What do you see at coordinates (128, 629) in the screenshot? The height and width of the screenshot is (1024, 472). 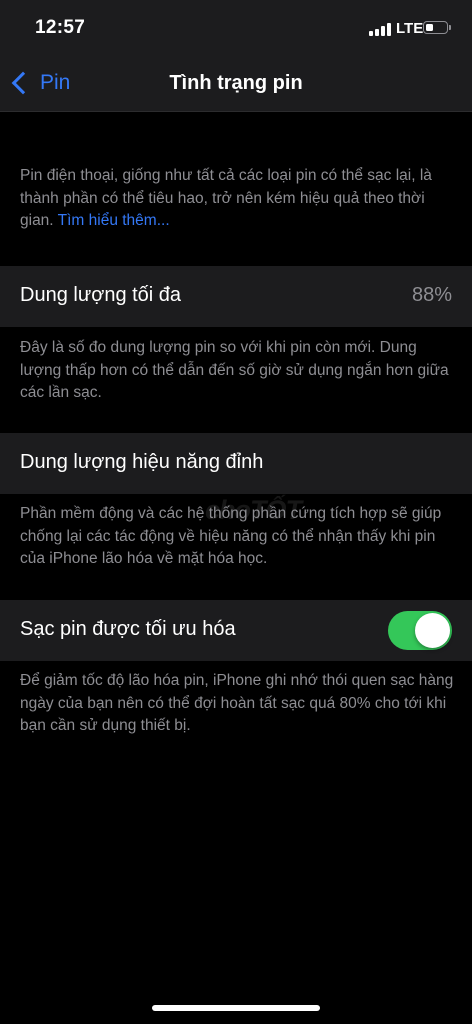 I see `optimized-charging-label: Sạc pin được tối ưu hóa` at bounding box center [128, 629].